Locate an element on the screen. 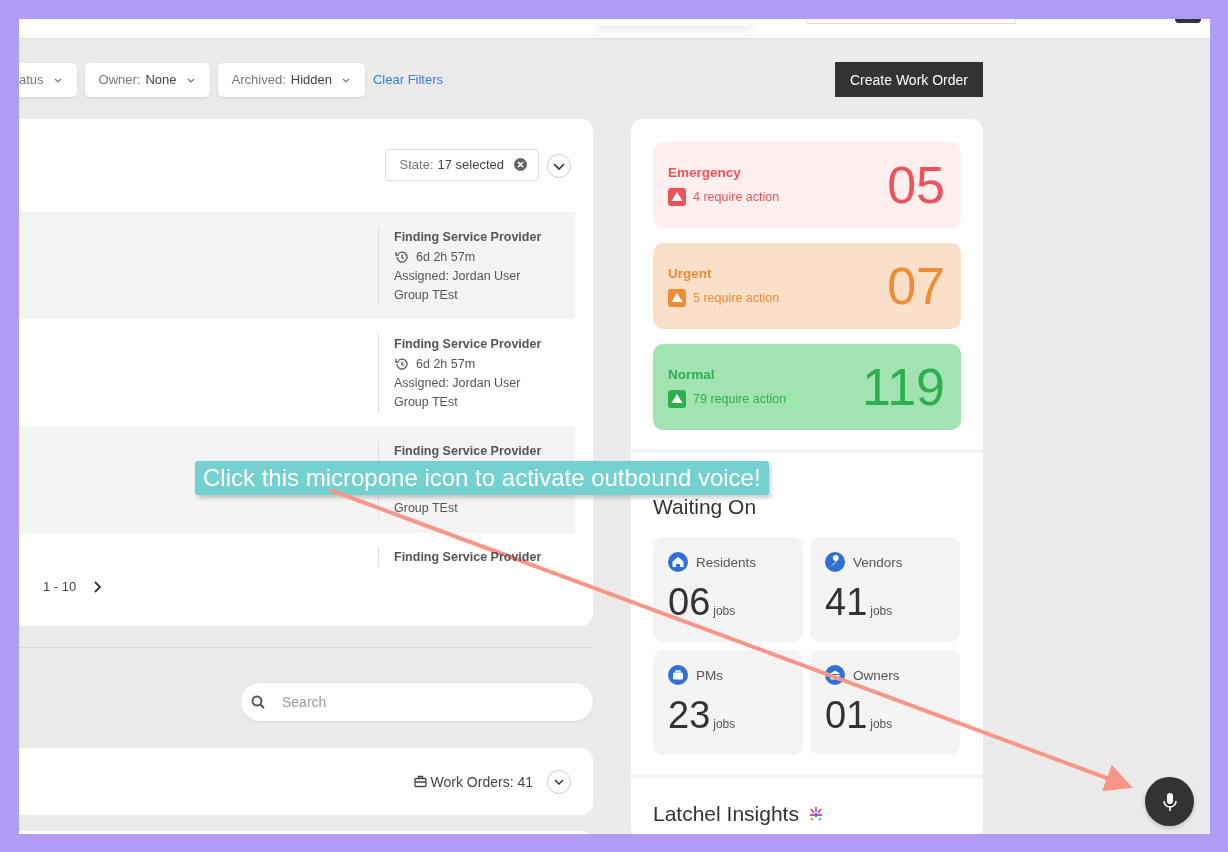 Image resolution: width=1228 pixels, height=852 pixels. search-field: Search is located at coordinates (407, 702).